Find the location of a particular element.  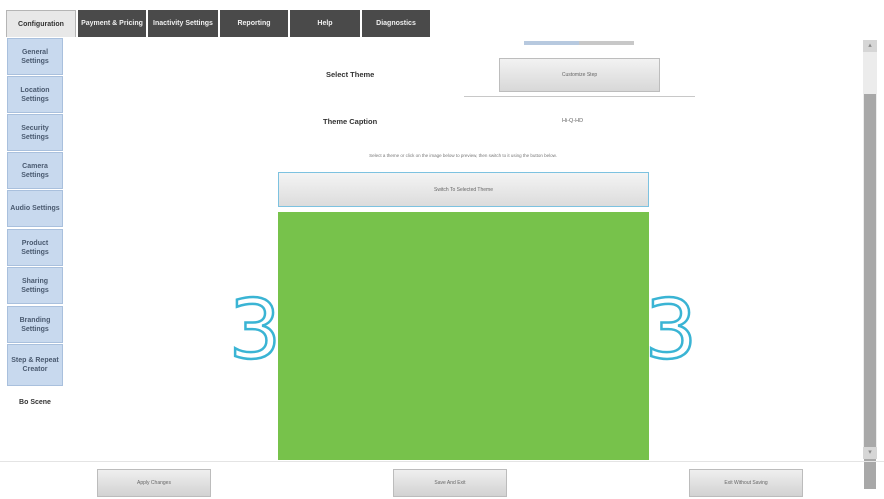

save-and-exit-button: Save And Exit is located at coordinates (450, 483).